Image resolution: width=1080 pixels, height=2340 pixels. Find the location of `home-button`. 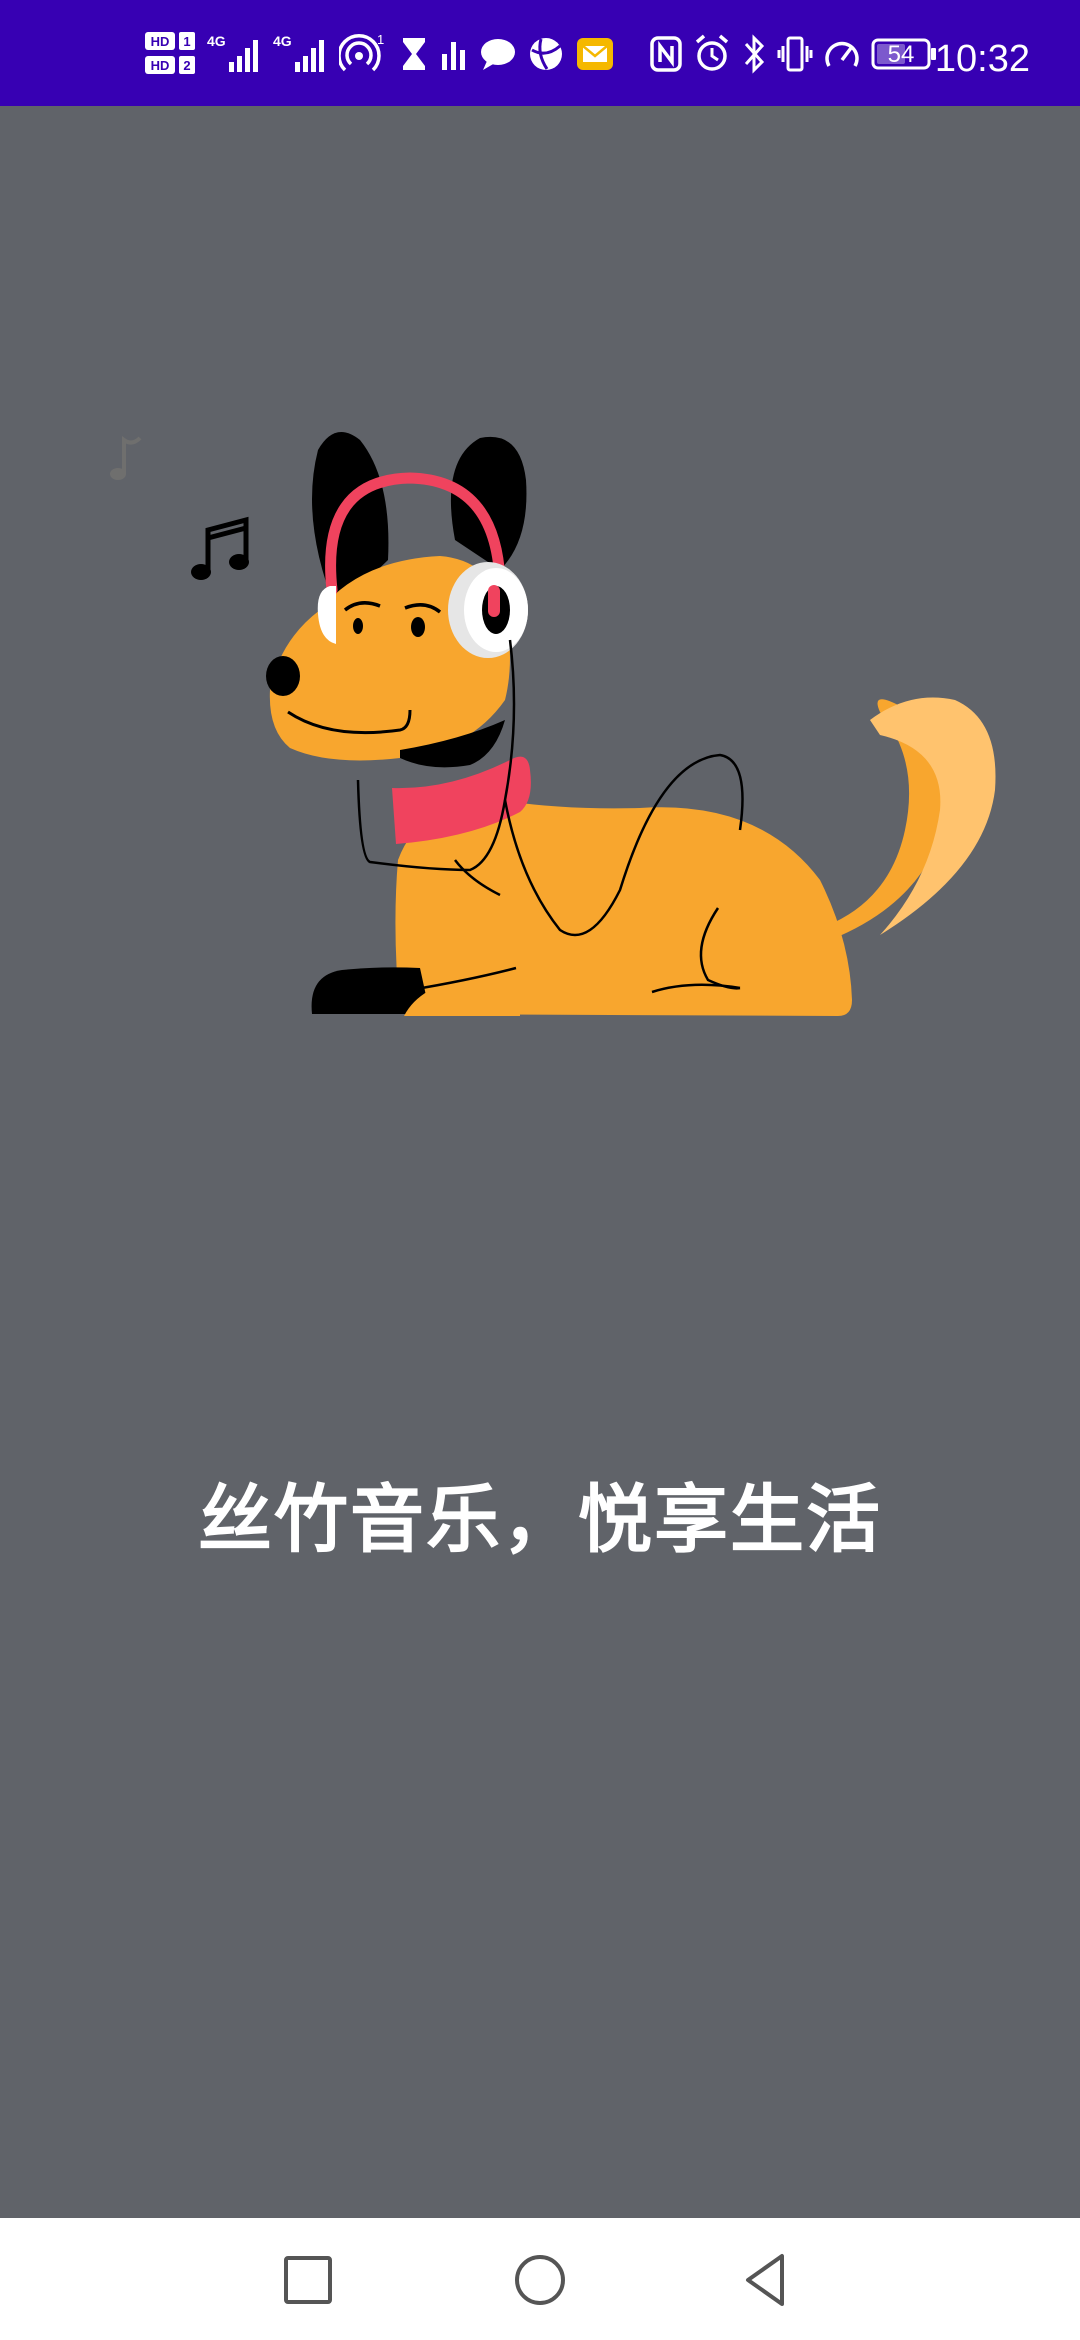

home-button is located at coordinates (540, 2280).